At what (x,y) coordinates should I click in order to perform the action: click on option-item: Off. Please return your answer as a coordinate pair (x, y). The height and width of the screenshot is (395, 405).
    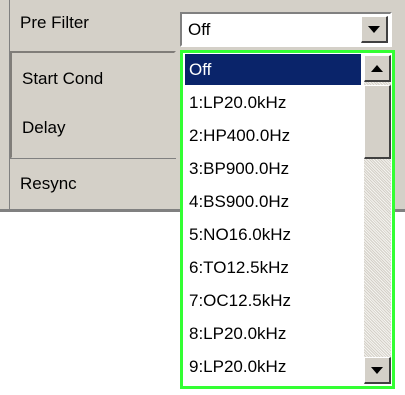
    Looking at the image, I should click on (273, 69).